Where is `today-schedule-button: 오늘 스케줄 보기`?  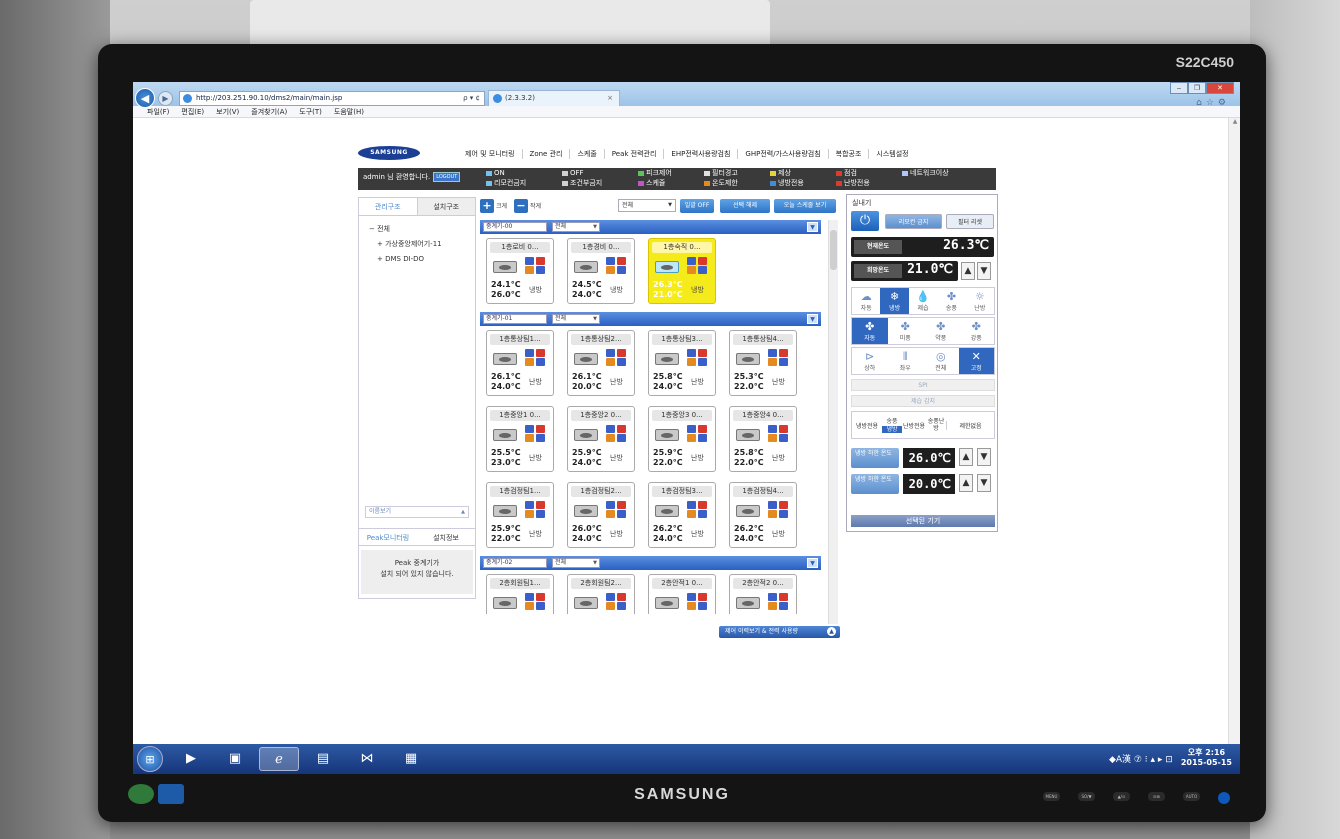
today-schedule-button: 오늘 스케줄 보기 is located at coordinates (805, 206).